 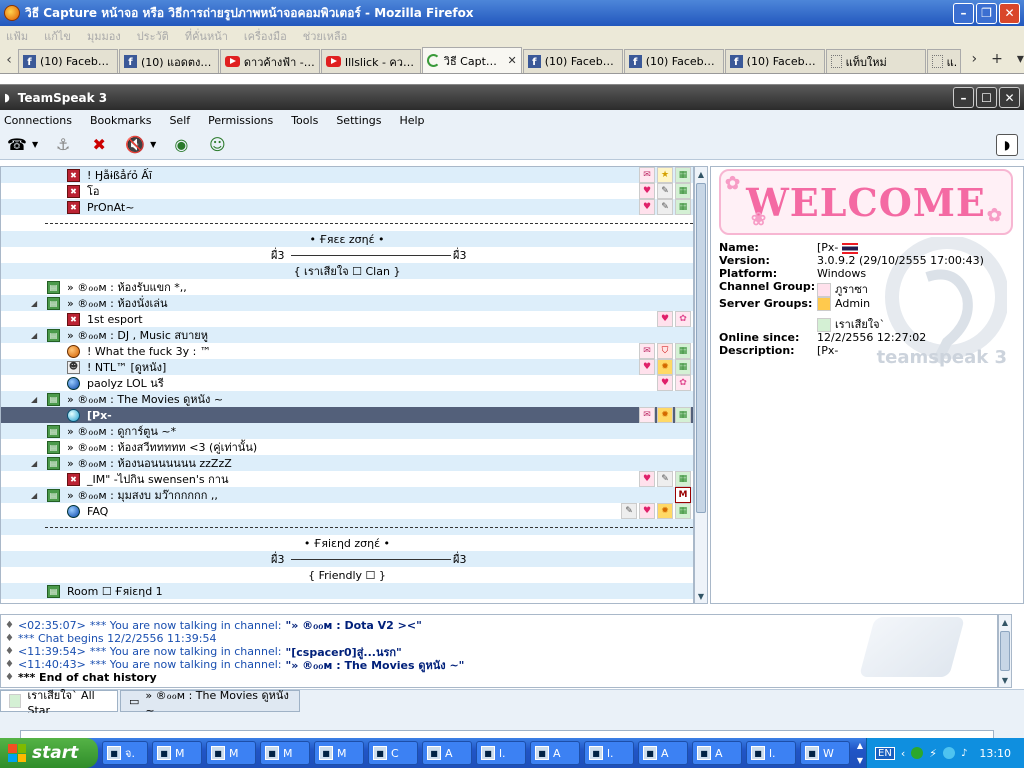 I want to click on network-icon: ⚡, so click(x=933, y=753).